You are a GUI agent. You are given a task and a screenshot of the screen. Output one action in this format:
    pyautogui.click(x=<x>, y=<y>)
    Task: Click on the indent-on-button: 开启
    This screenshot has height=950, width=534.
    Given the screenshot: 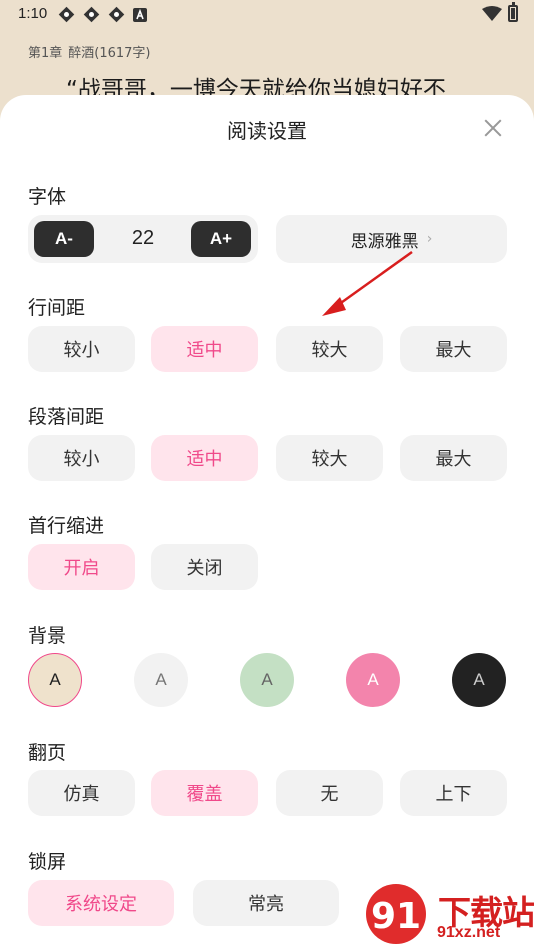 What is the action you would take?
    pyautogui.click(x=81, y=567)
    